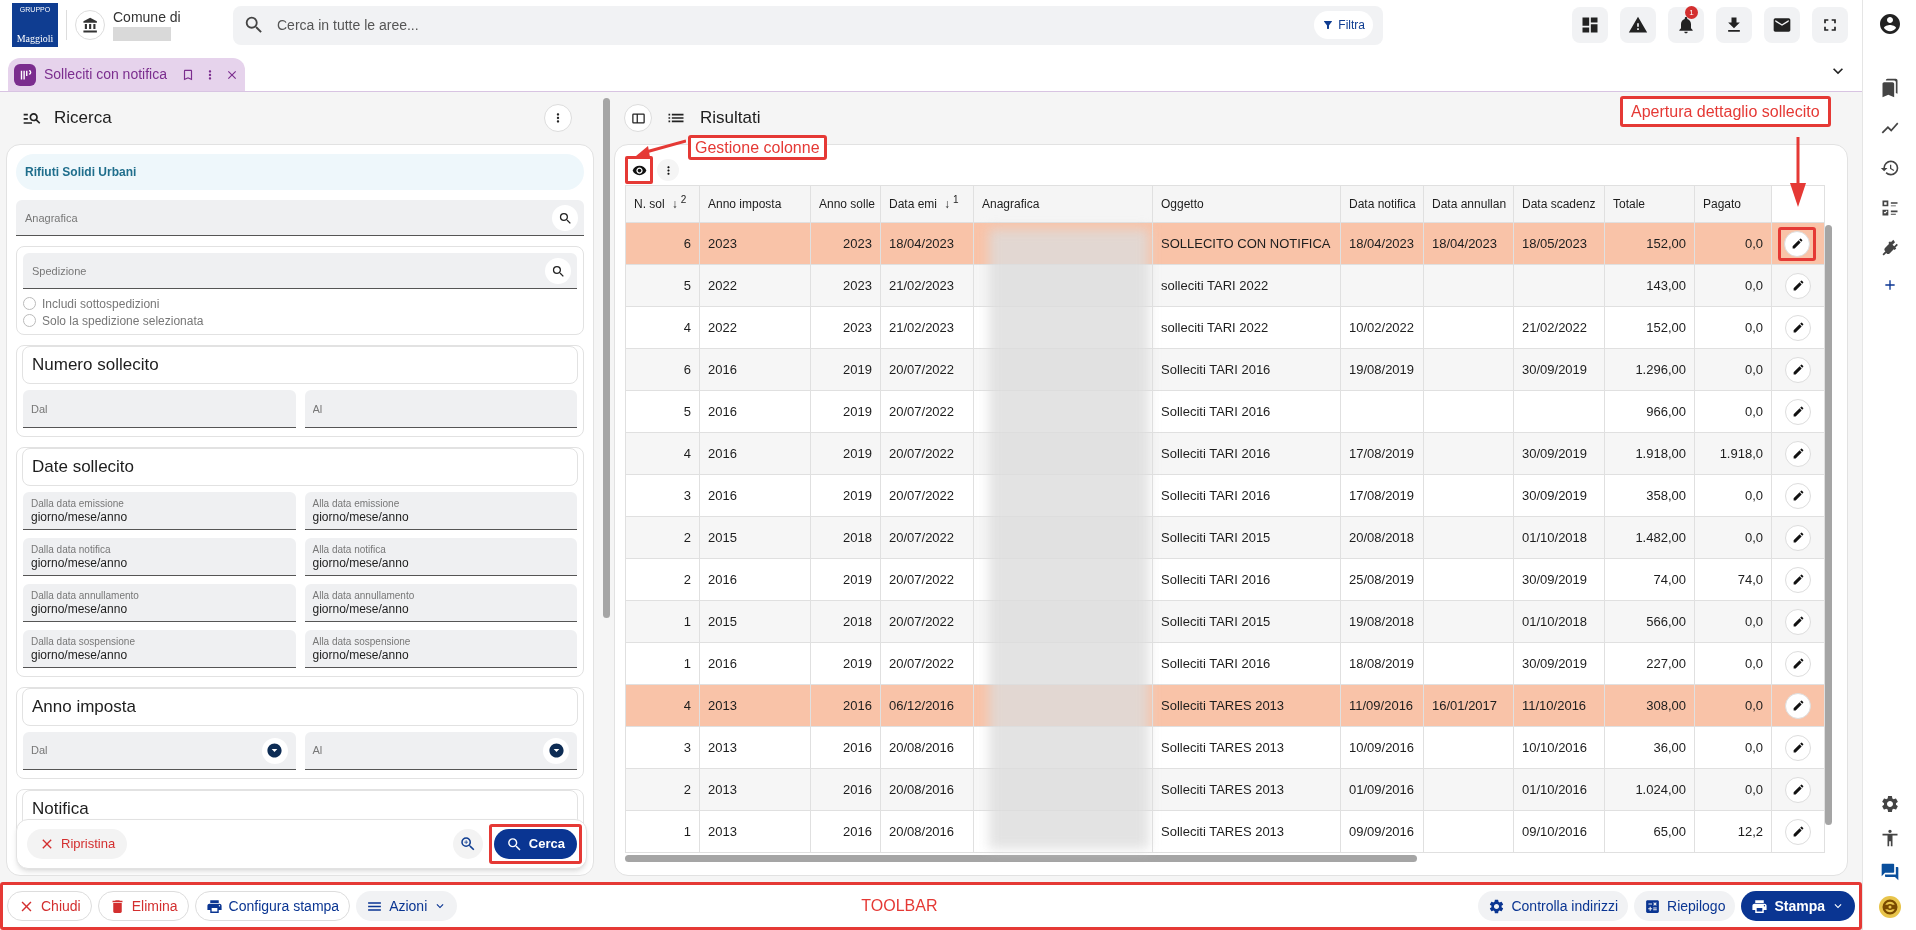  Describe the element at coordinates (1063, 204) in the screenshot. I see `column-header: Anagrafica` at that location.